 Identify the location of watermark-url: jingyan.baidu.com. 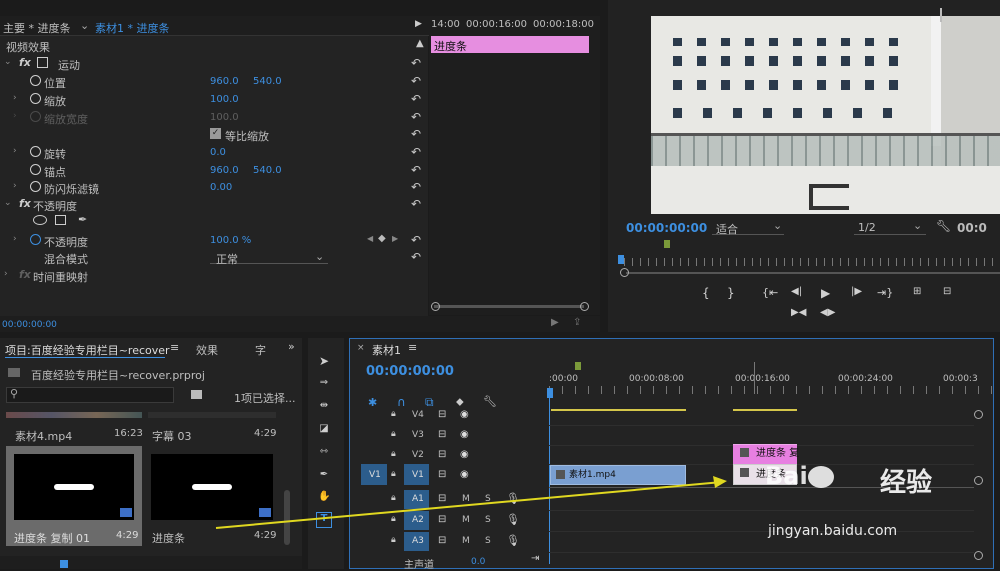
(833, 531).